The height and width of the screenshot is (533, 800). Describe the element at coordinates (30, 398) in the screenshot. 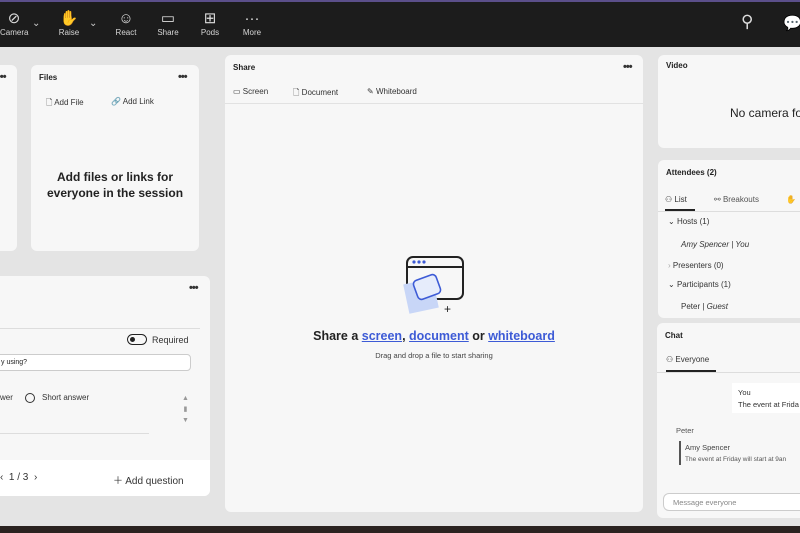

I see `short-answer-radio` at that location.